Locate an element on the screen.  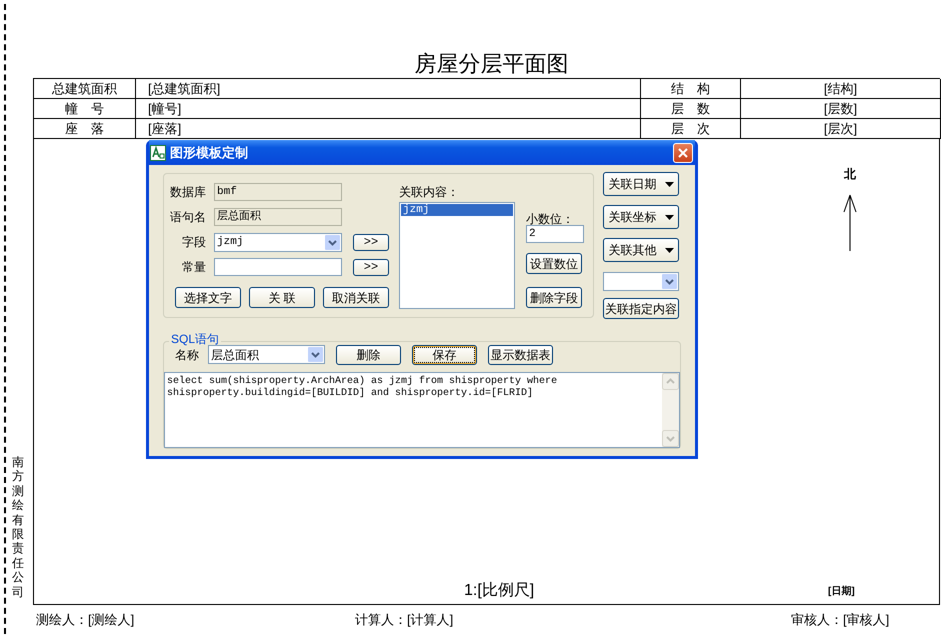
list-item: jzmj is located at coordinates (457, 210).